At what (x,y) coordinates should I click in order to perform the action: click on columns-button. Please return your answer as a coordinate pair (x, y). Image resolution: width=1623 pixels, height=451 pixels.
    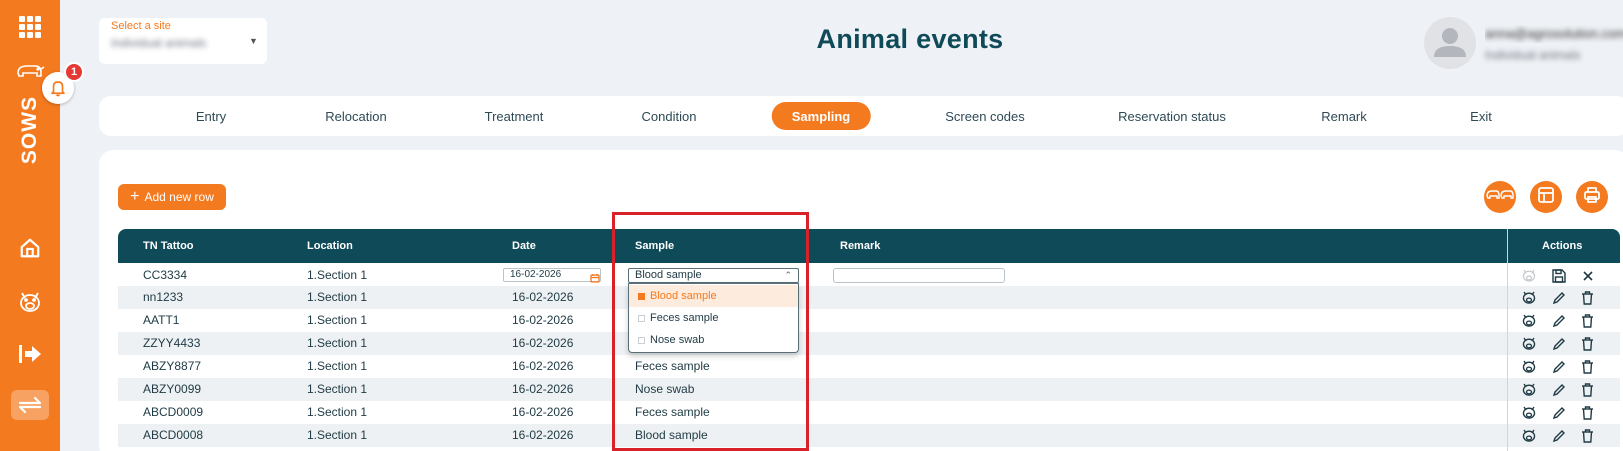
    Looking at the image, I should click on (1546, 197).